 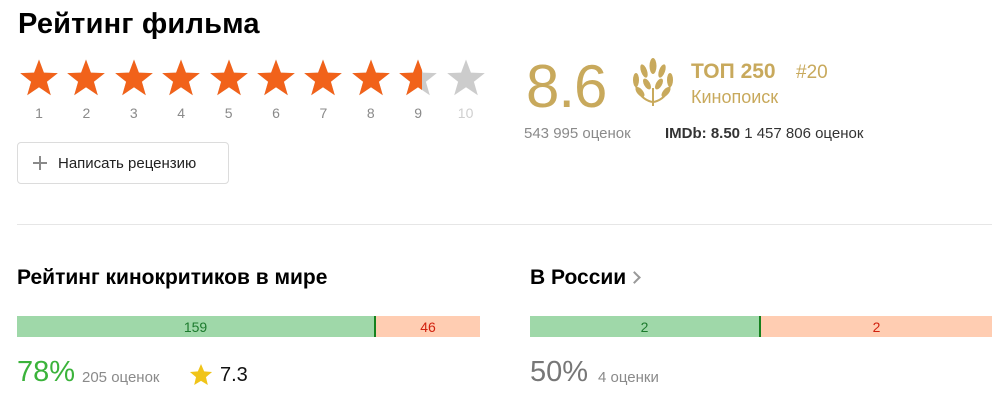 What do you see at coordinates (172, 277) in the screenshot?
I see `critics-world-title: Рейтинг кинокритиков в мире` at bounding box center [172, 277].